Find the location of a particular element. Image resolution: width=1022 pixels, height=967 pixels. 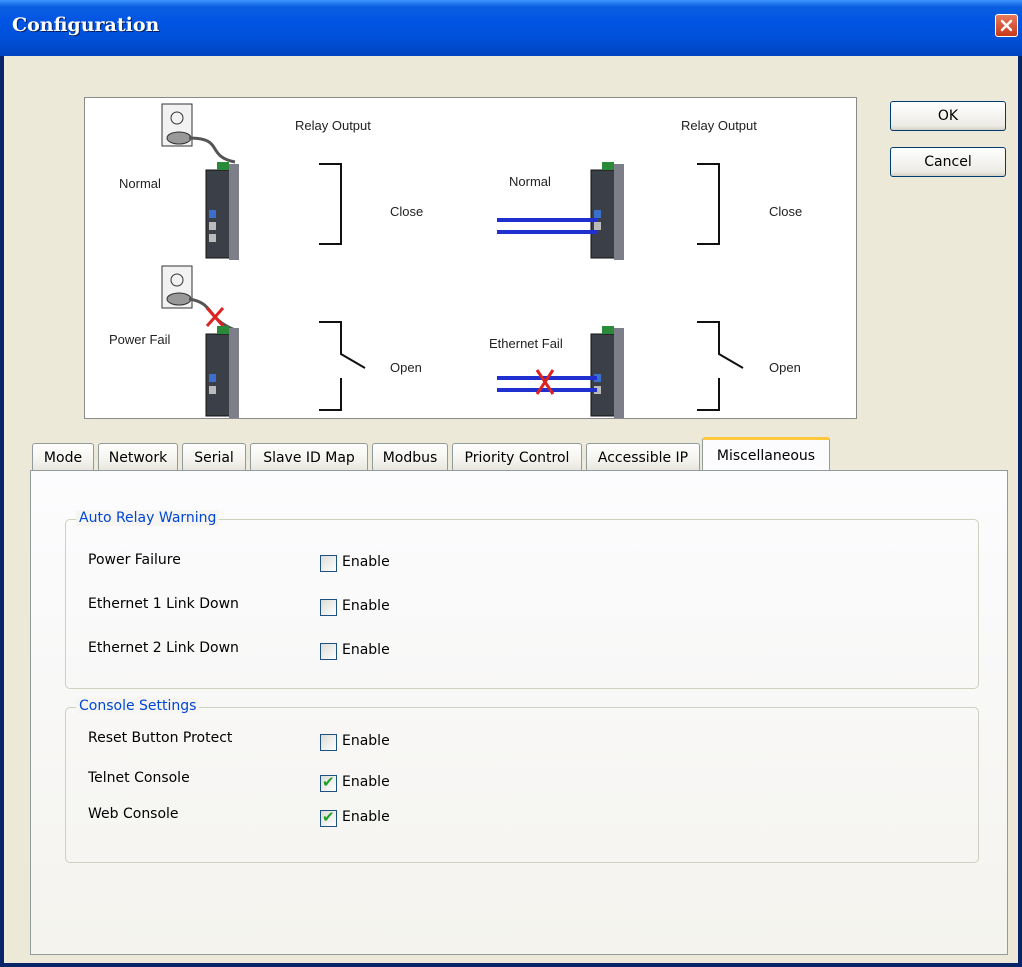

relay-output-label-left: Relay Output is located at coordinates (333, 125).